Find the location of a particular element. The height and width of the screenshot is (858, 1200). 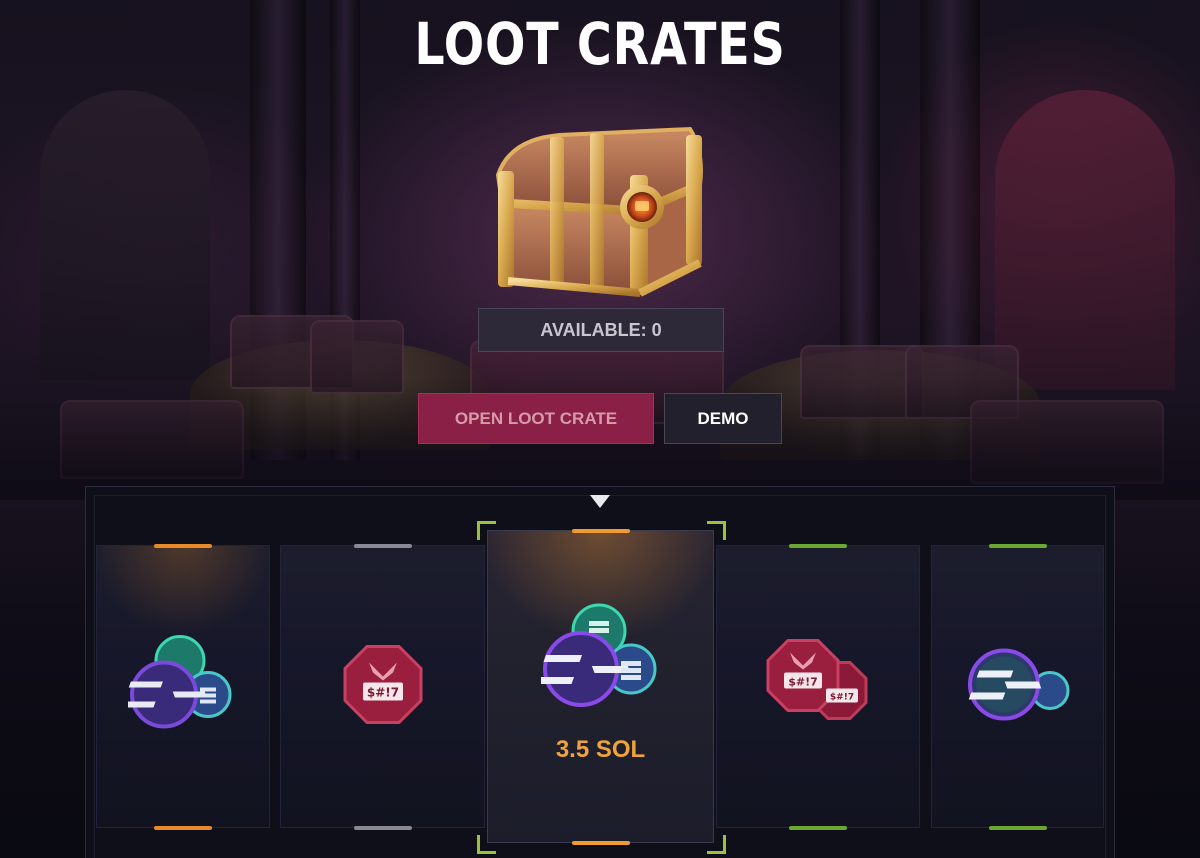

treasure-chest-icon is located at coordinates (599, 211).